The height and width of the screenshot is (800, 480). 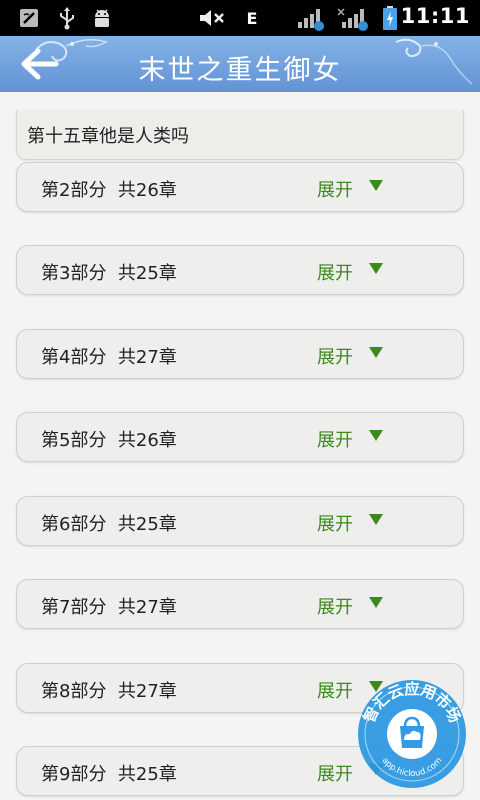 What do you see at coordinates (240, 187) in the screenshot?
I see `part-row: 第2部分 共26章 展开` at bounding box center [240, 187].